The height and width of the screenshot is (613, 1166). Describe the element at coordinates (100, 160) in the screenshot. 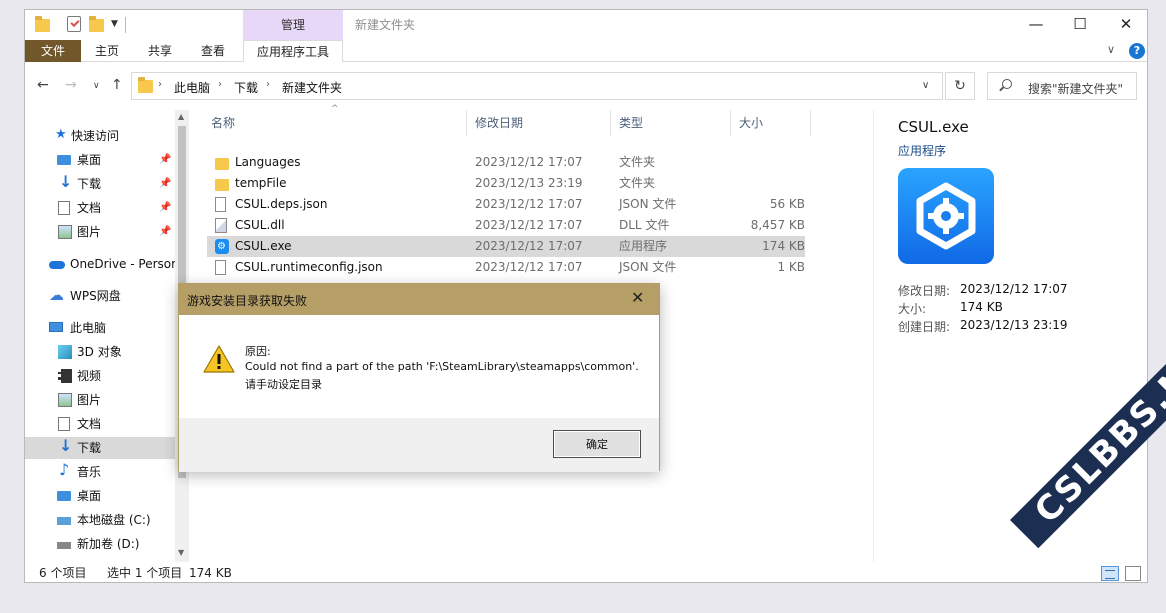

I see `sidebar-item-desktop: 桌面 📌` at that location.